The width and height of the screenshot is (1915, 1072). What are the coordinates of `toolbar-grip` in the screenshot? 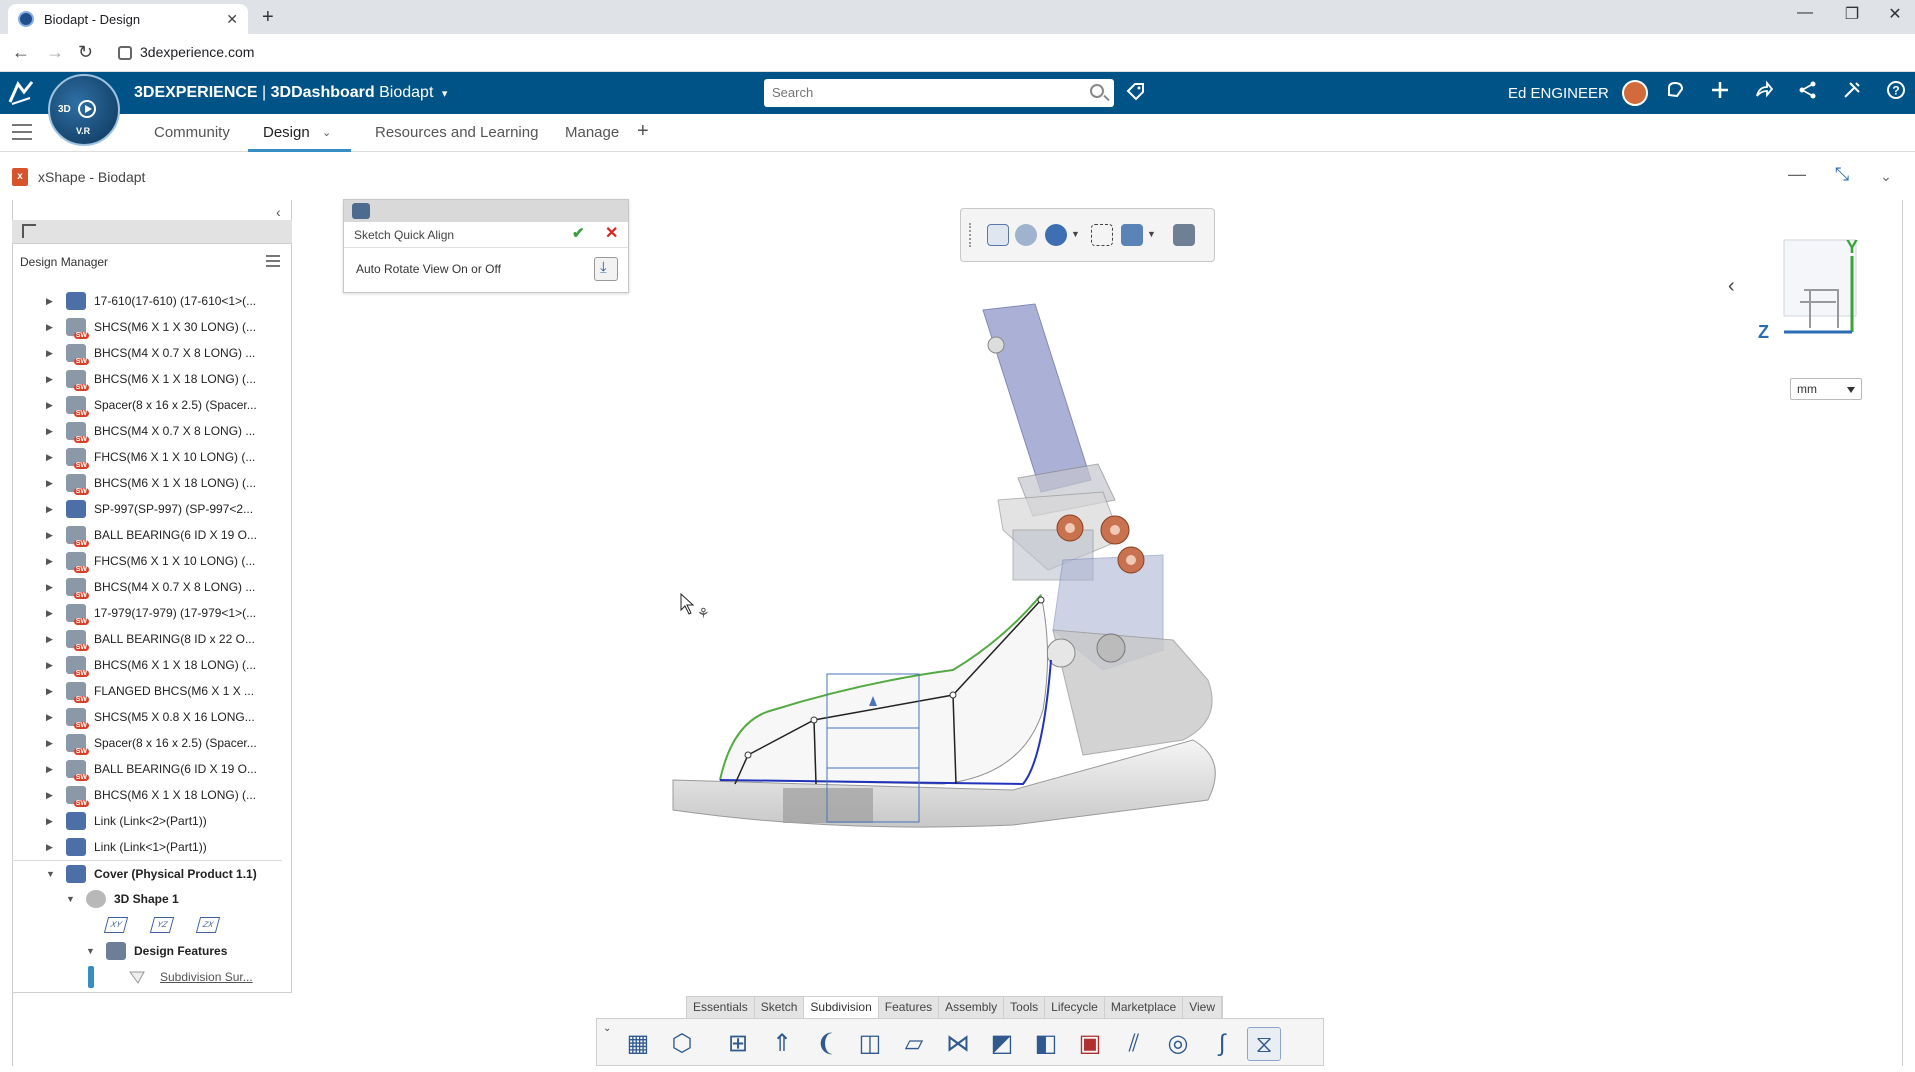 It's located at (970, 235).